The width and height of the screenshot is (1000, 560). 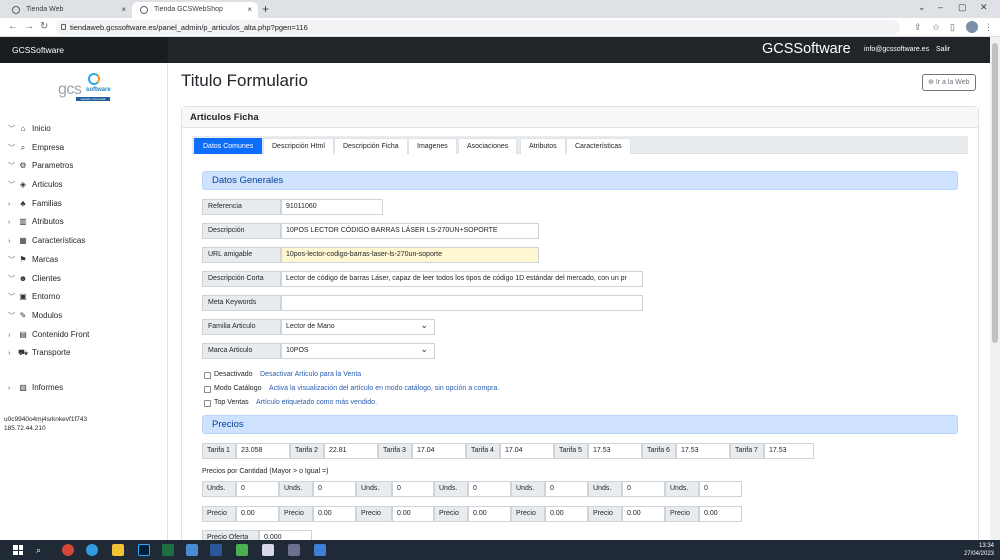 What do you see at coordinates (23, 353) in the screenshot?
I see `truck-icon: ⛟` at bounding box center [23, 353].